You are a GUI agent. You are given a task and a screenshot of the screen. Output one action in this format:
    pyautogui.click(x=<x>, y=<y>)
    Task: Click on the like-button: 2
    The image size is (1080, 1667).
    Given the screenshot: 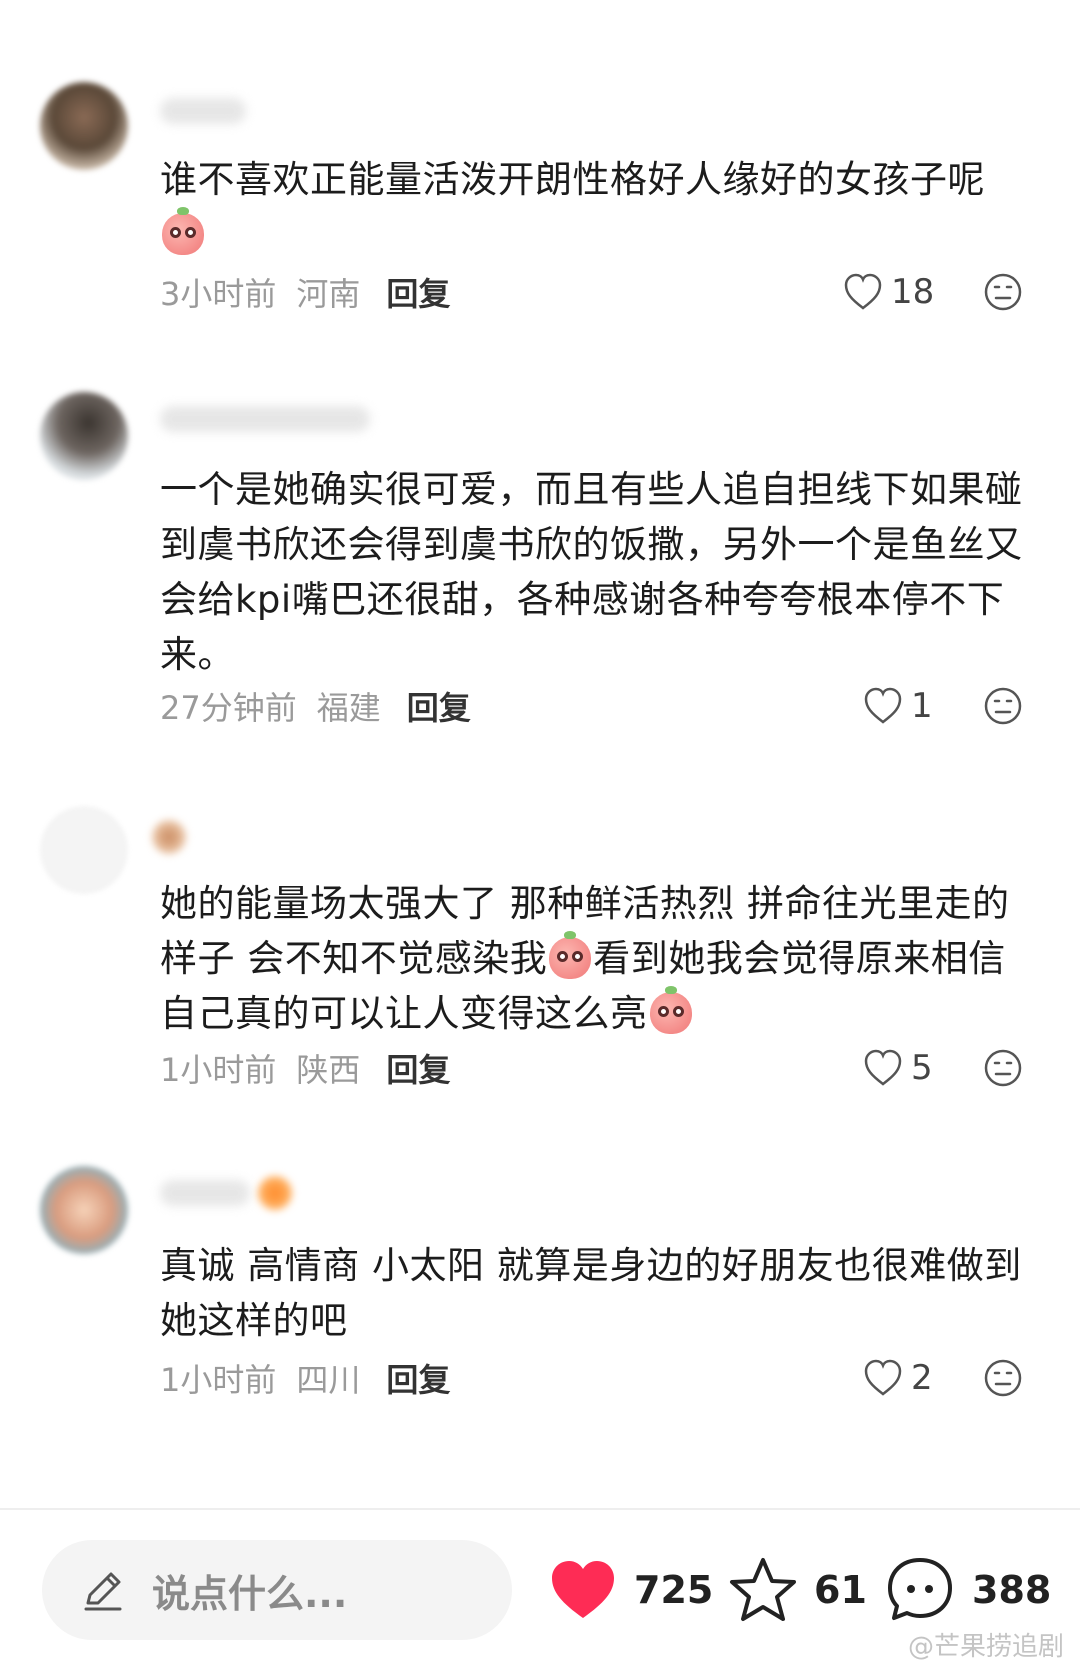 What is the action you would take?
    pyautogui.click(x=898, y=1378)
    